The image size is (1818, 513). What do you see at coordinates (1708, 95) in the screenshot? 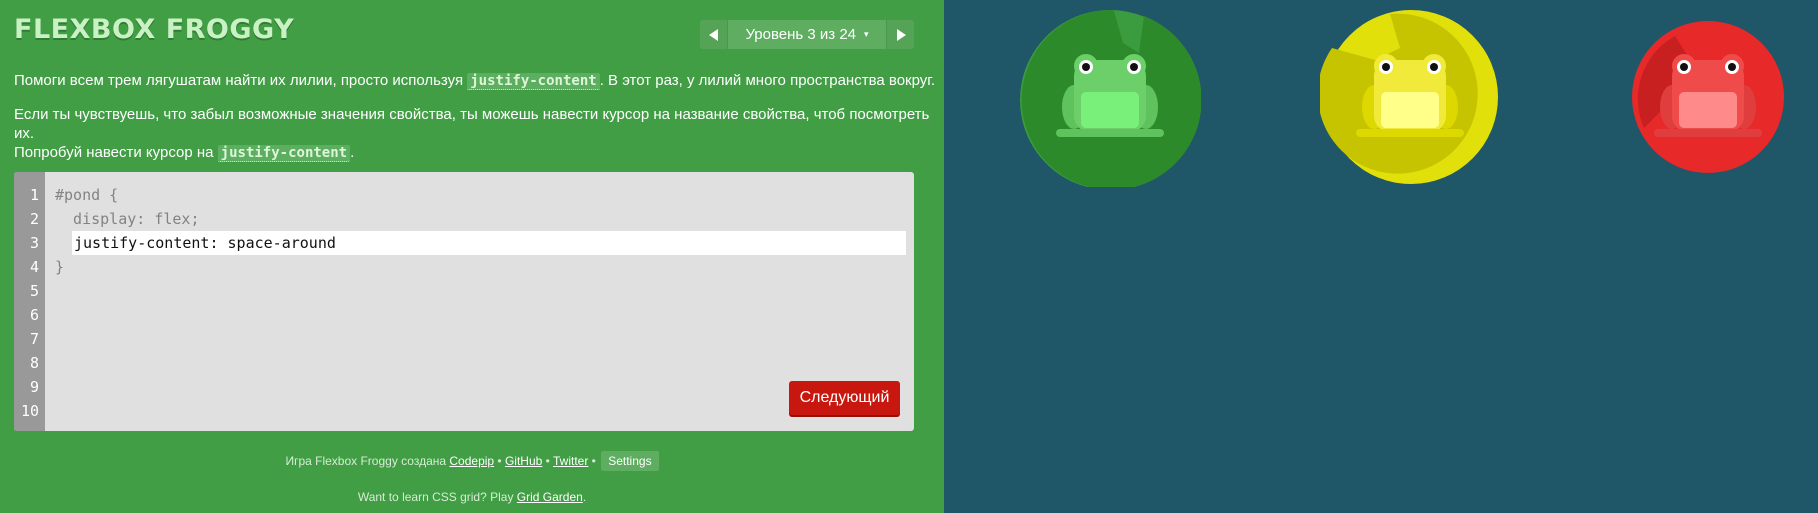
I see `red-frog-icon` at bounding box center [1708, 95].